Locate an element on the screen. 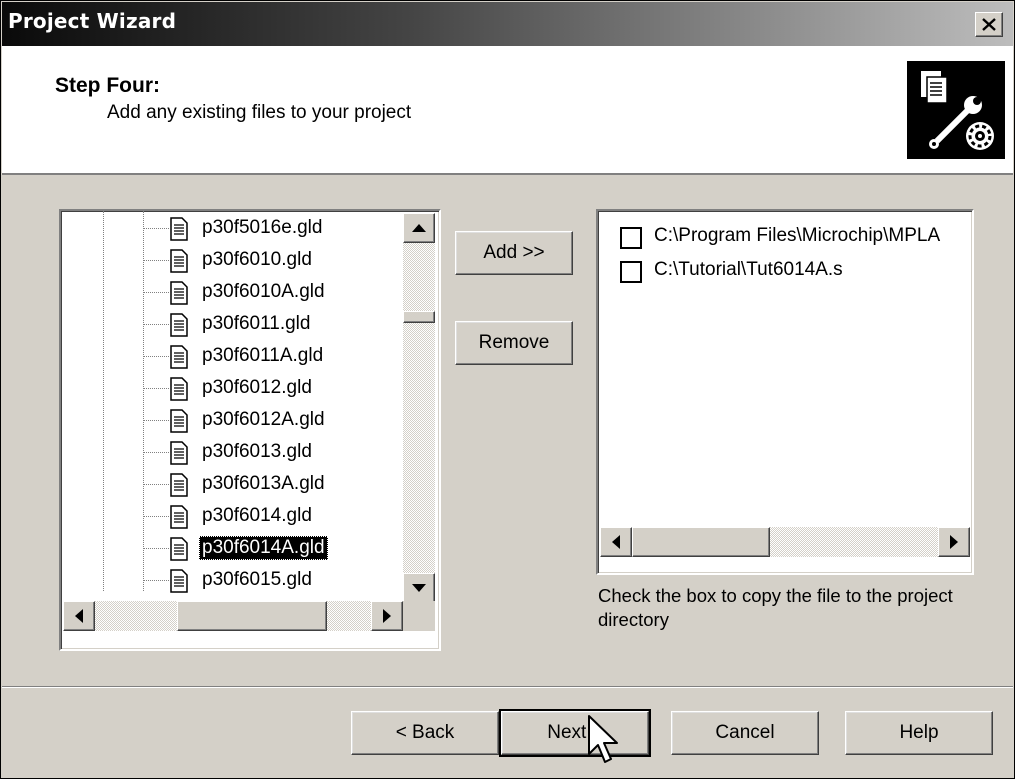  tree-item: p30f6014.gld is located at coordinates (226, 517).